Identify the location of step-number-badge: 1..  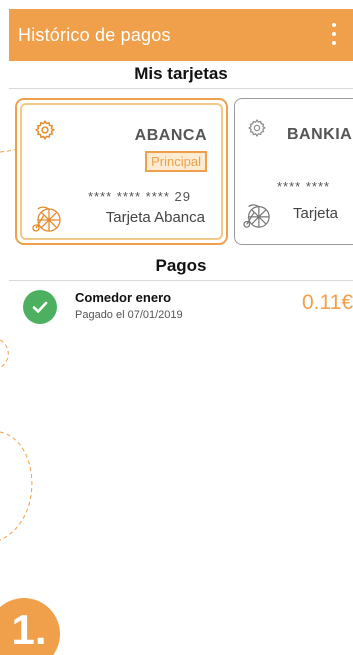
(30, 626).